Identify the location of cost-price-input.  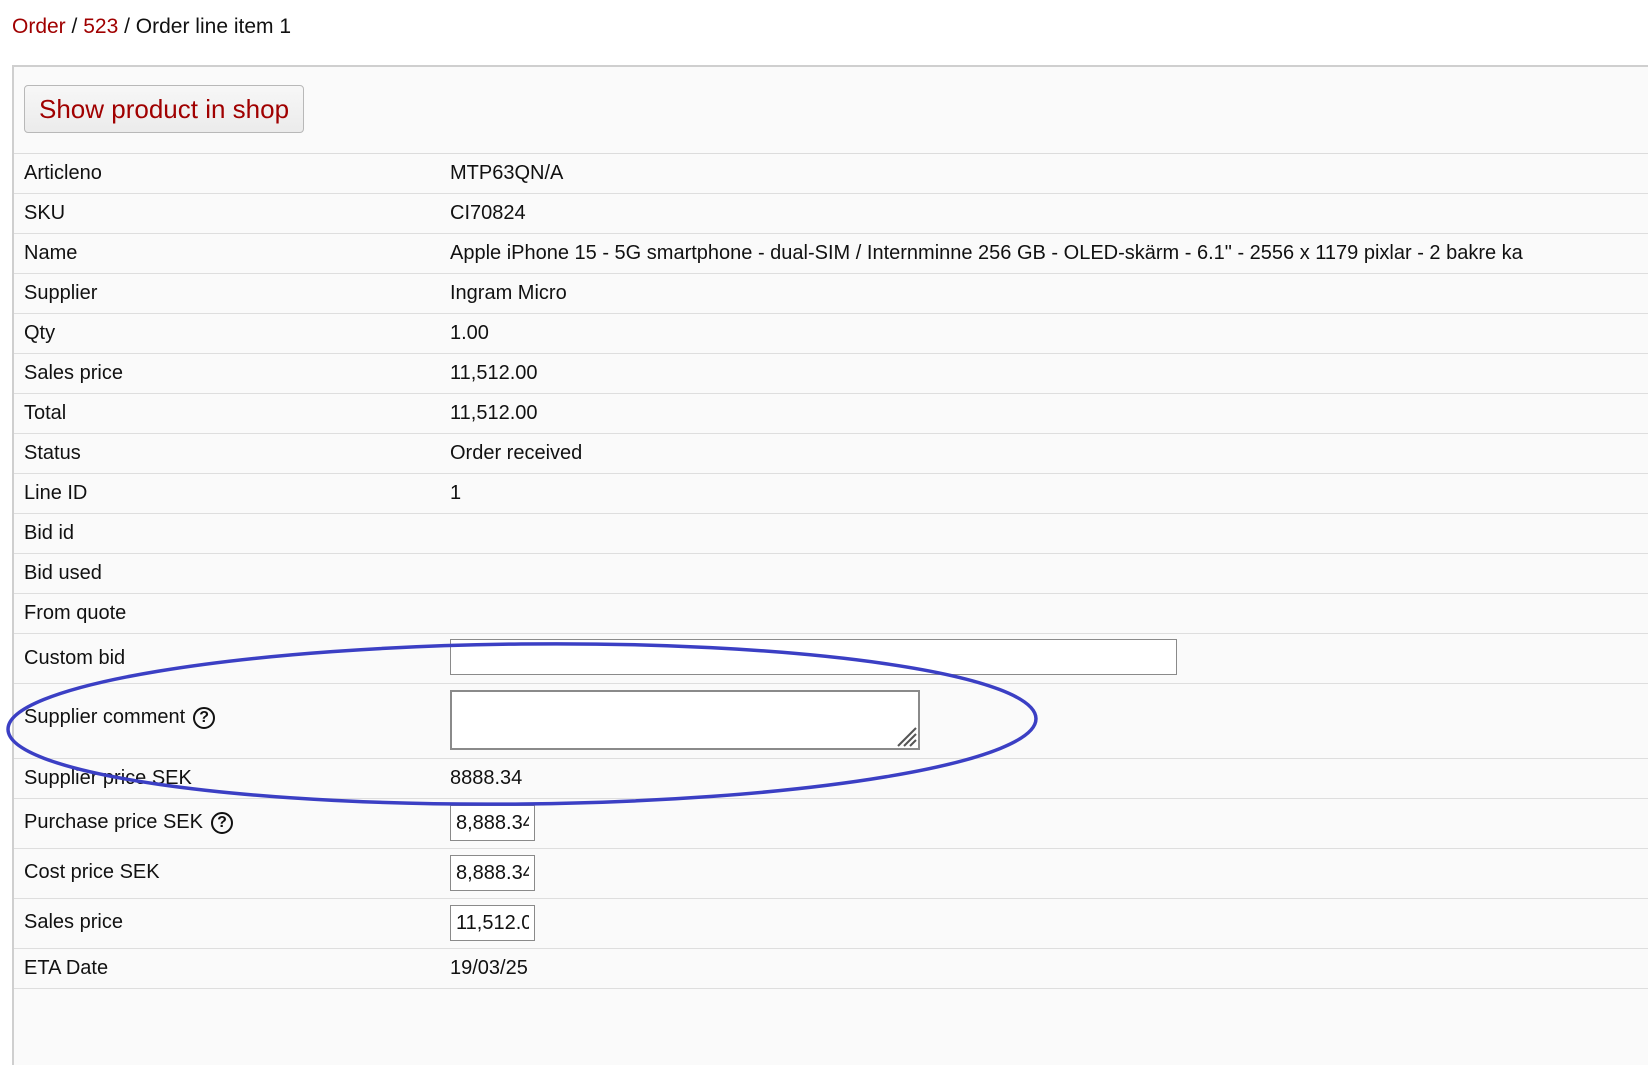
(492, 873).